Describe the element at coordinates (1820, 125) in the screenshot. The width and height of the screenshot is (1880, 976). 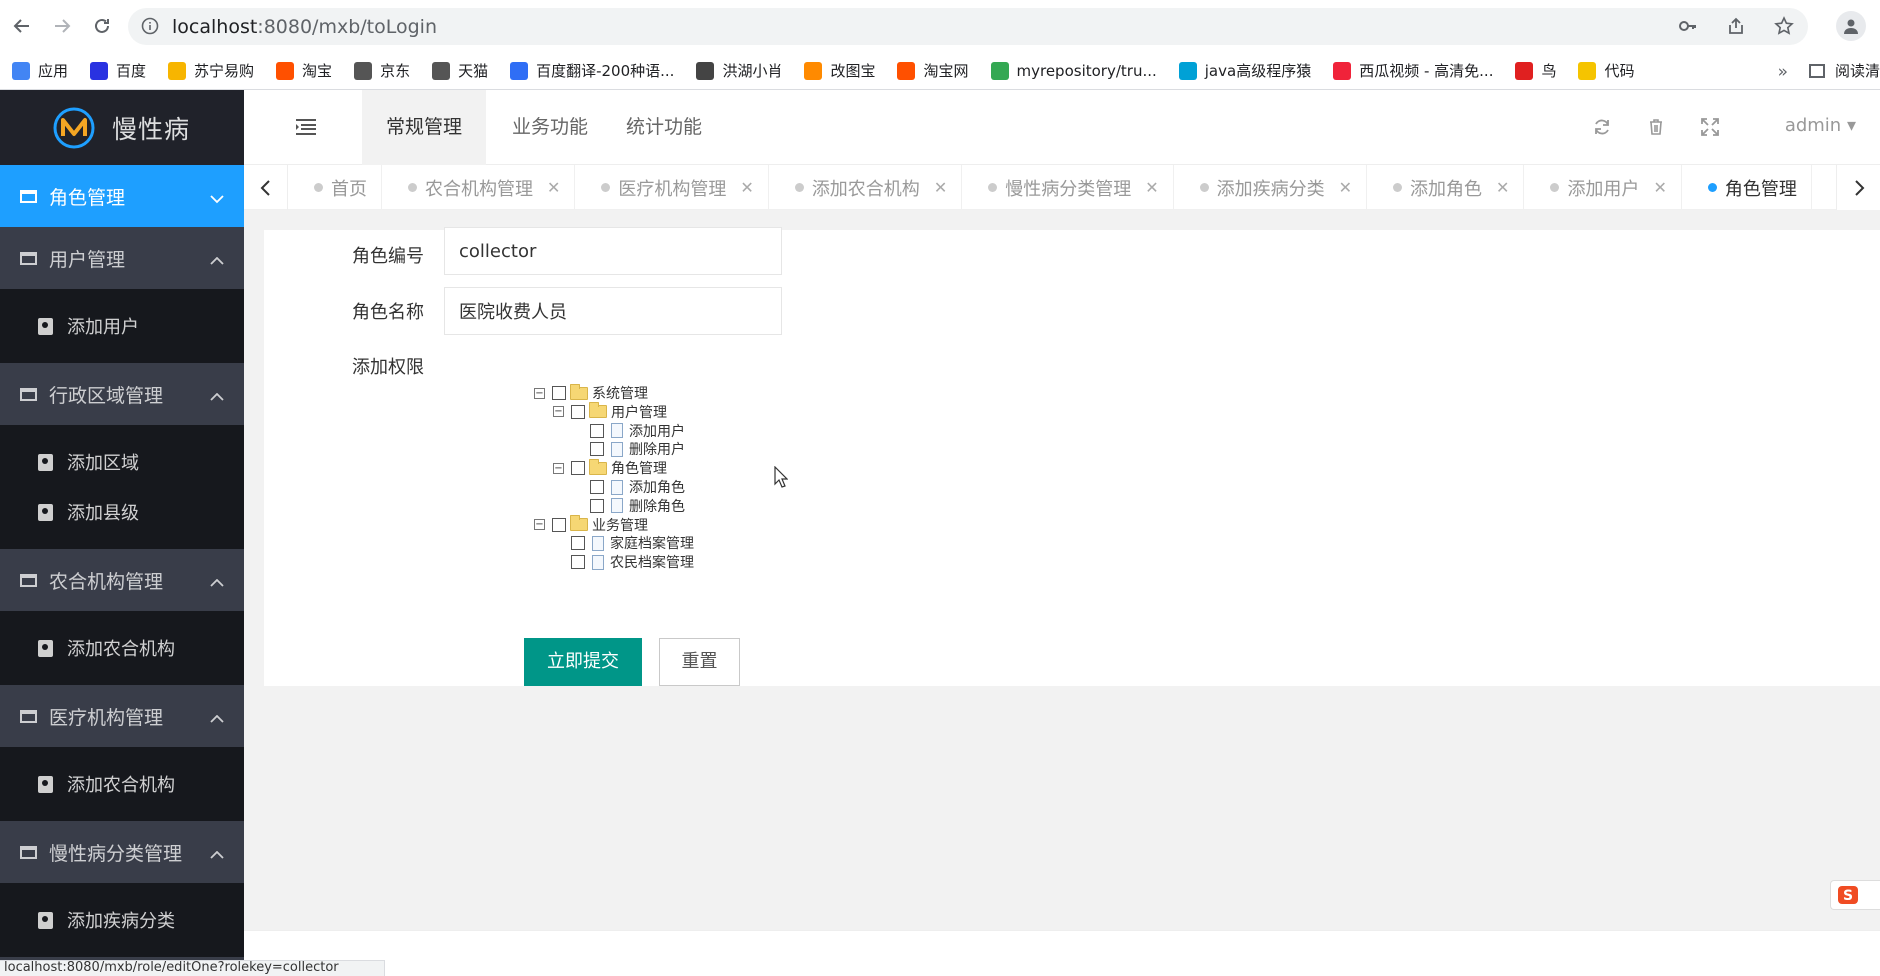
I see `user-menu: admin ▾` at that location.